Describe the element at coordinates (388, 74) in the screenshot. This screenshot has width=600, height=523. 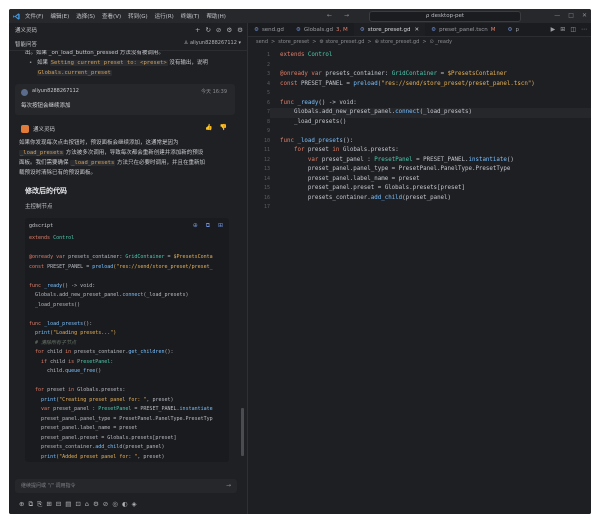
I see `code-token: :` at that location.